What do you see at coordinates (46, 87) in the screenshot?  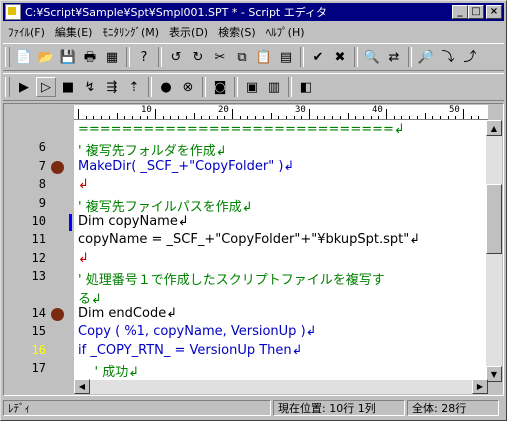 I see `run-to-cursor-button: ▷` at bounding box center [46, 87].